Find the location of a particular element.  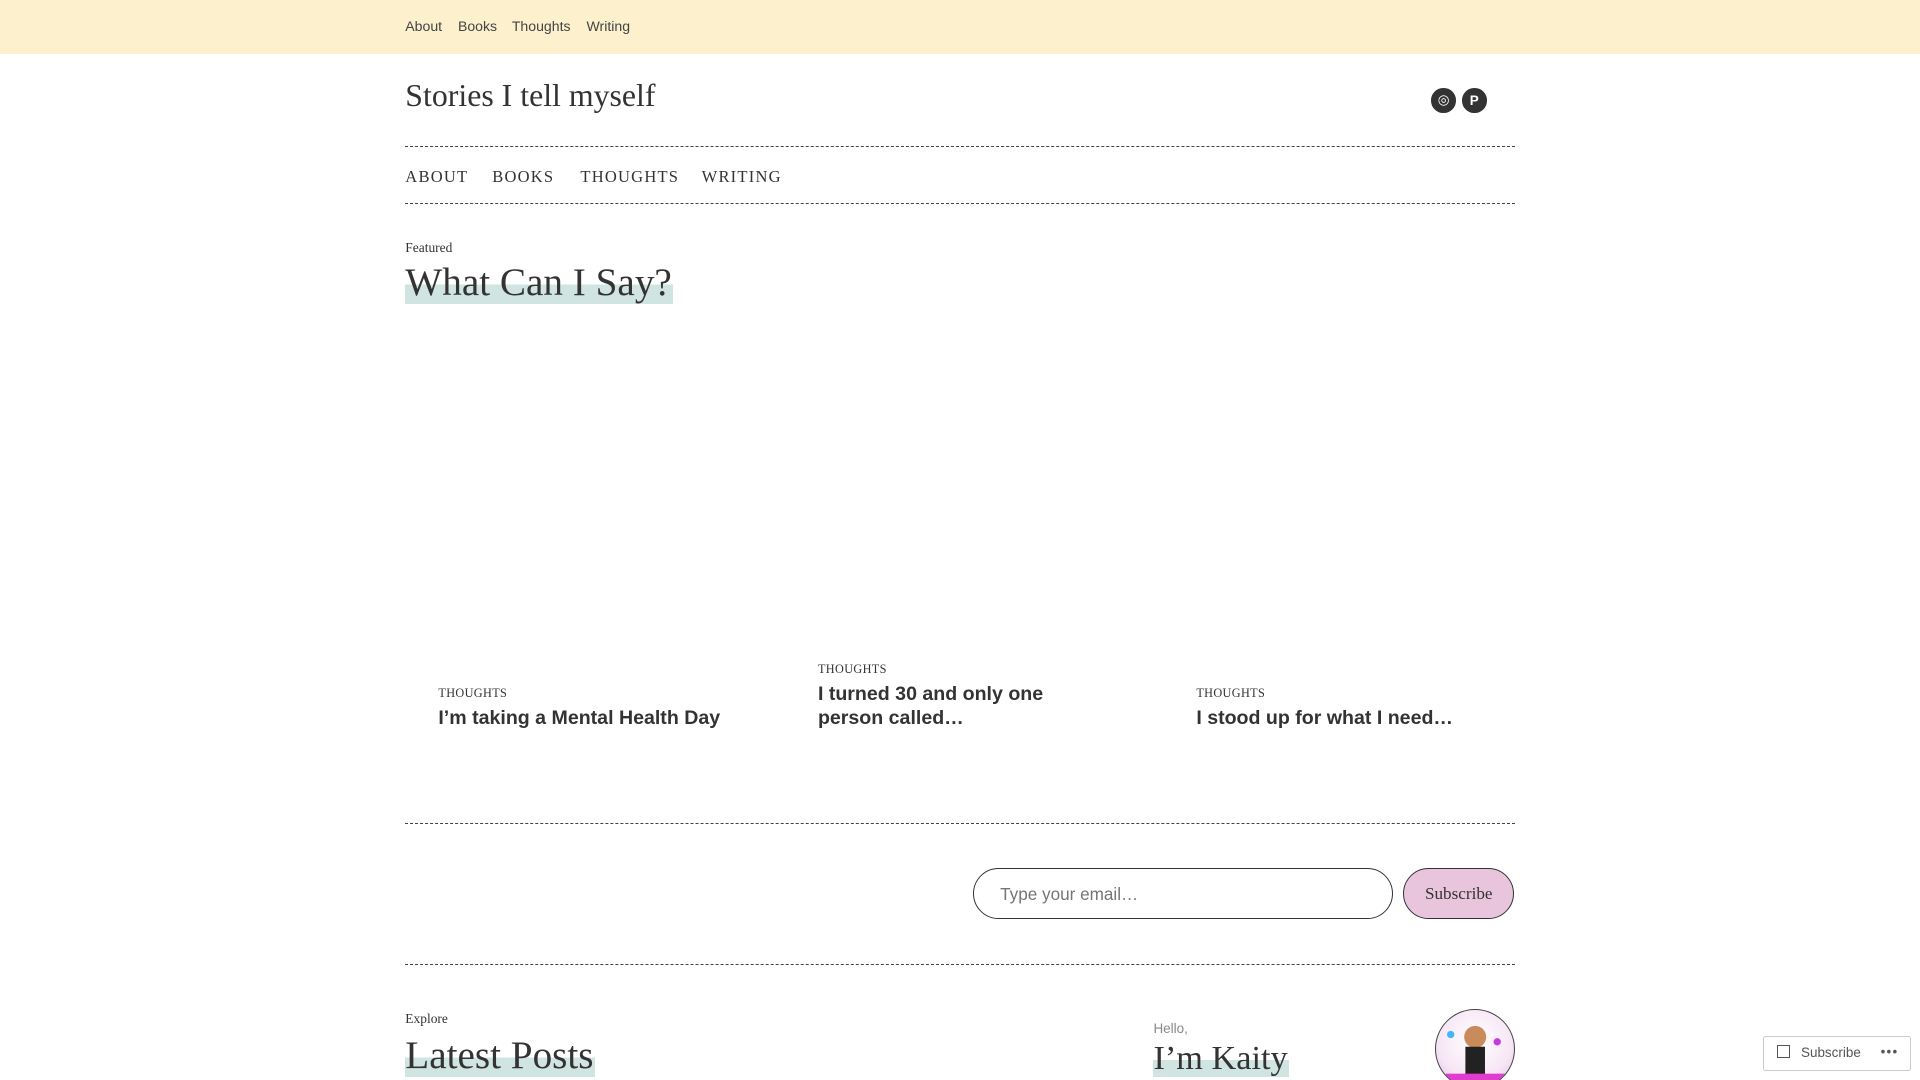

featured-title: What Can I Say? is located at coordinates (539, 283).